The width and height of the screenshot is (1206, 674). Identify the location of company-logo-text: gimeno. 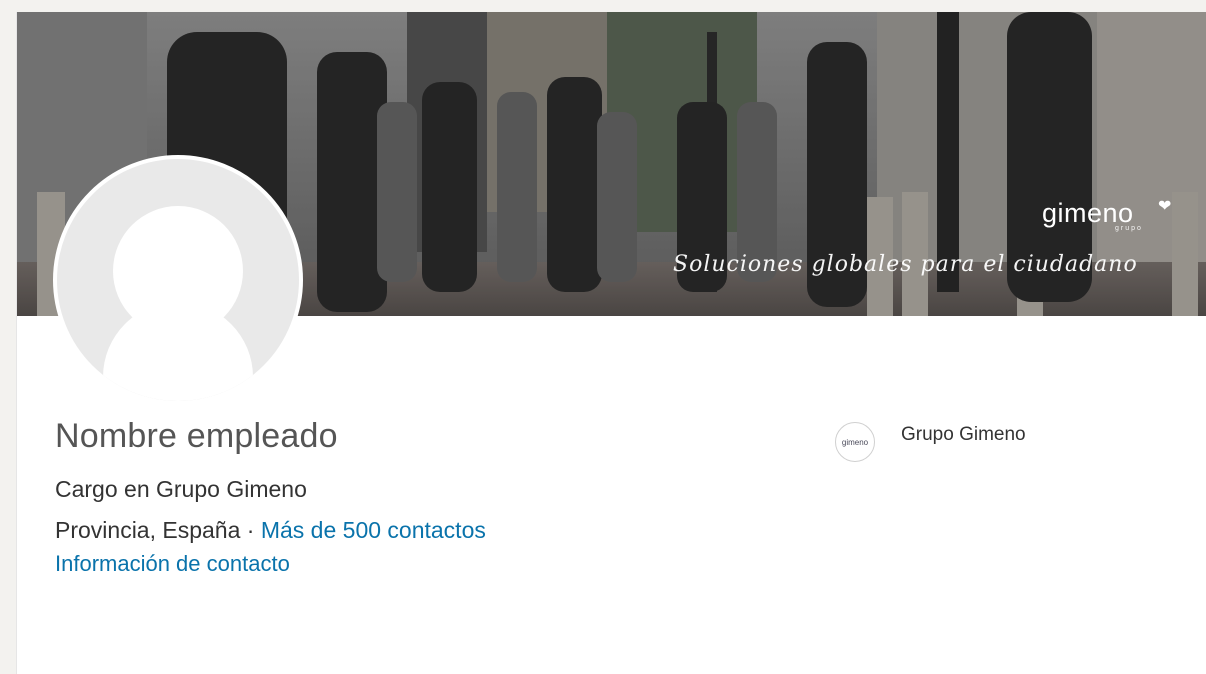
(855, 442).